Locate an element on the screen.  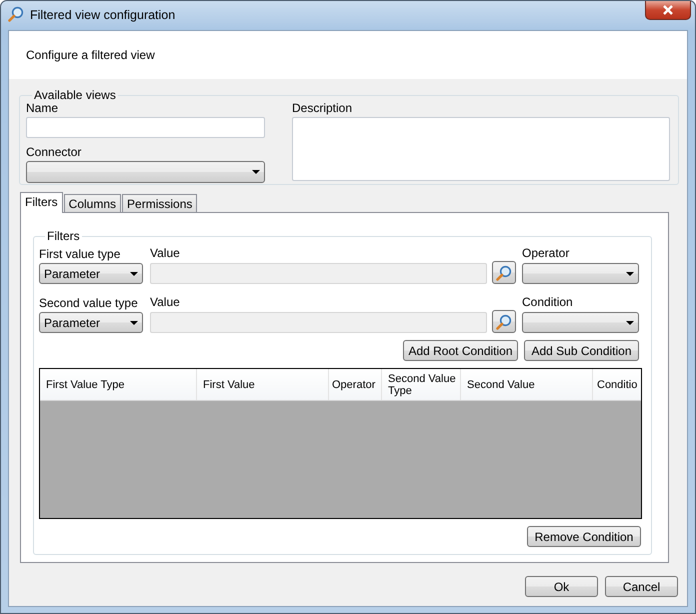
field-label: Second value type is located at coordinates (89, 303).